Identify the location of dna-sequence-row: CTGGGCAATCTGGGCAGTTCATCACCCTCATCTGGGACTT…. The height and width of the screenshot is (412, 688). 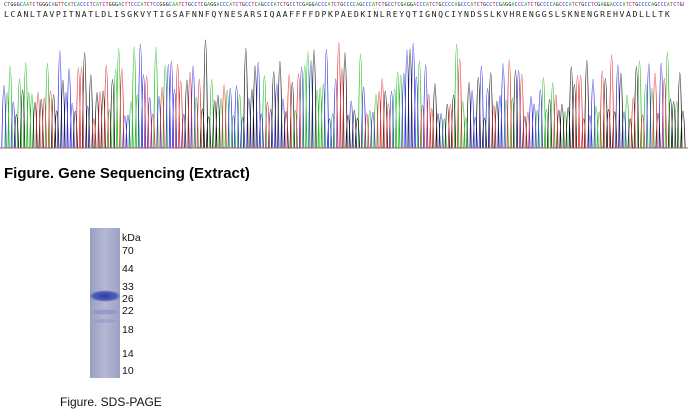
(344, 5).